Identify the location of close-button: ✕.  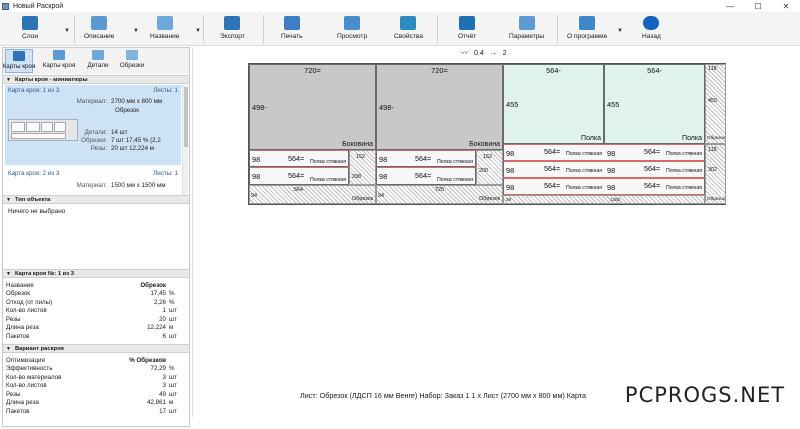
(786, 6).